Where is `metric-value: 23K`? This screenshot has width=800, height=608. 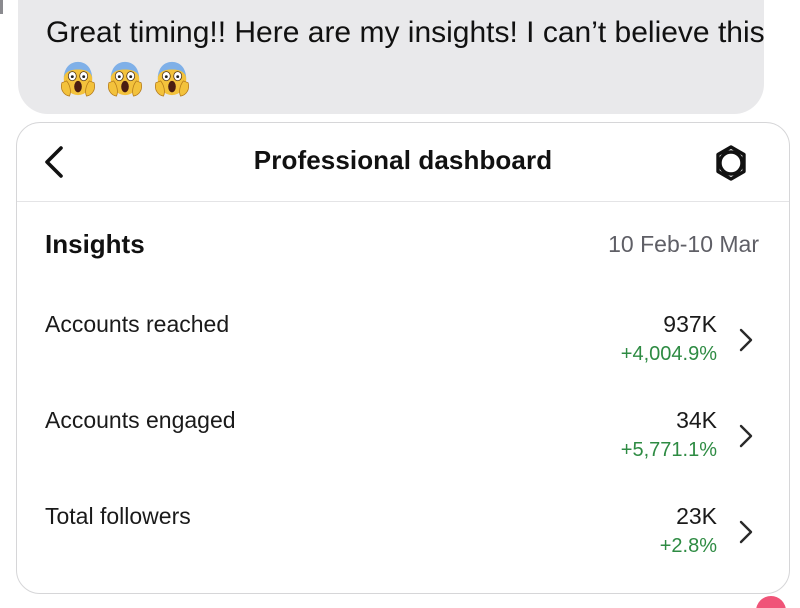 metric-value: 23K is located at coordinates (696, 516).